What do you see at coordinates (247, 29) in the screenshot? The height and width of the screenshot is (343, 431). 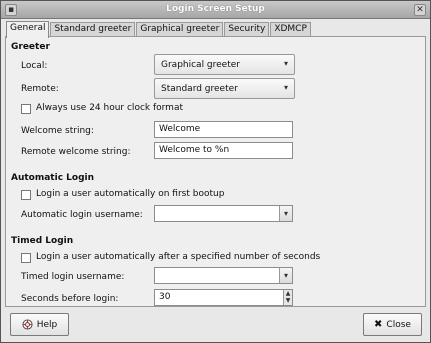 I see `tab-security: Security` at bounding box center [247, 29].